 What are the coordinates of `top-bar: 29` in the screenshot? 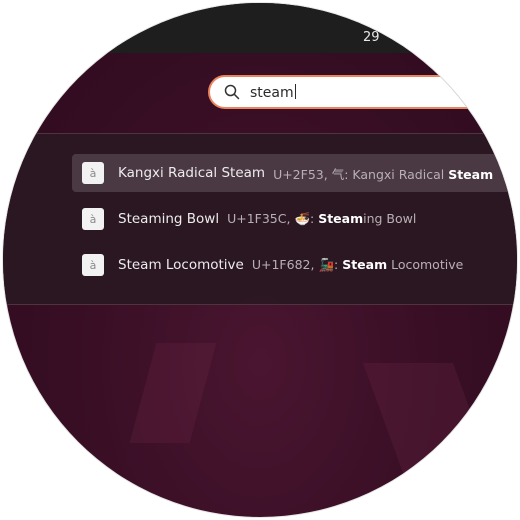 It's located at (260, 28).